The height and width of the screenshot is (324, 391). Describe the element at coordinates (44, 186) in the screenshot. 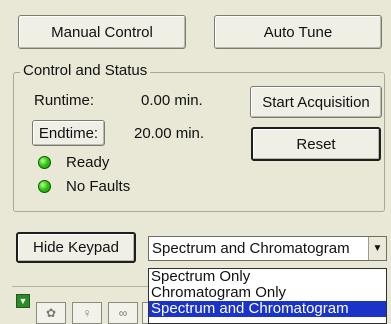

I see `faults-status-icon` at that location.